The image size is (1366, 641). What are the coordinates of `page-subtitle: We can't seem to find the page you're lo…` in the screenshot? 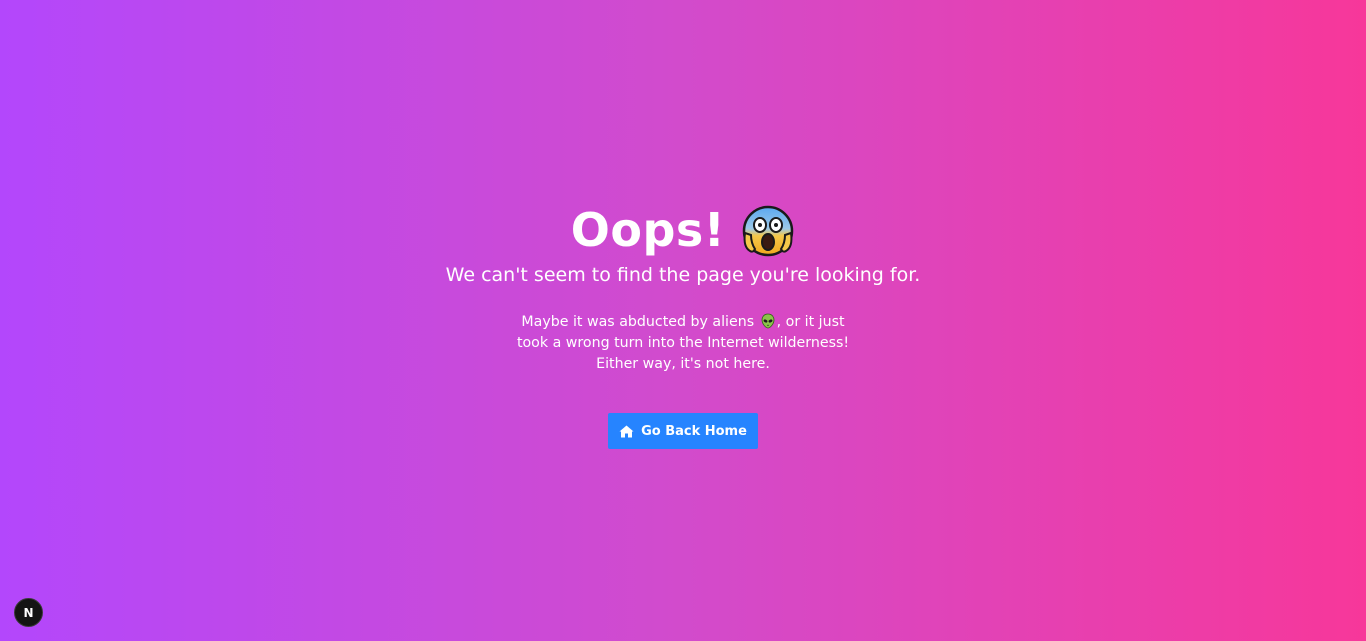 It's located at (683, 275).